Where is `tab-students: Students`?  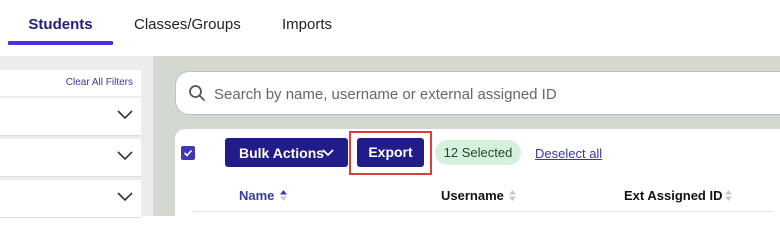 tab-students: Students is located at coordinates (60, 23).